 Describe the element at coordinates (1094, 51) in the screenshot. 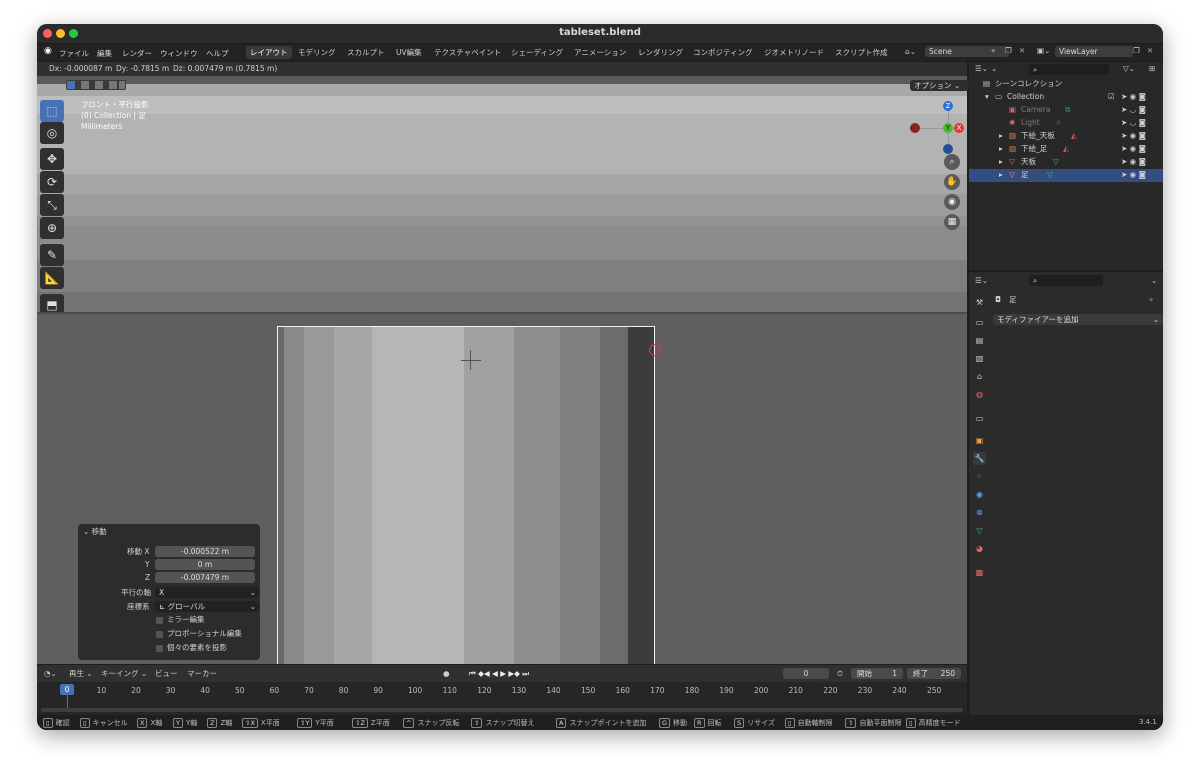

I see `viewlayer-selector: ViewLayer` at that location.